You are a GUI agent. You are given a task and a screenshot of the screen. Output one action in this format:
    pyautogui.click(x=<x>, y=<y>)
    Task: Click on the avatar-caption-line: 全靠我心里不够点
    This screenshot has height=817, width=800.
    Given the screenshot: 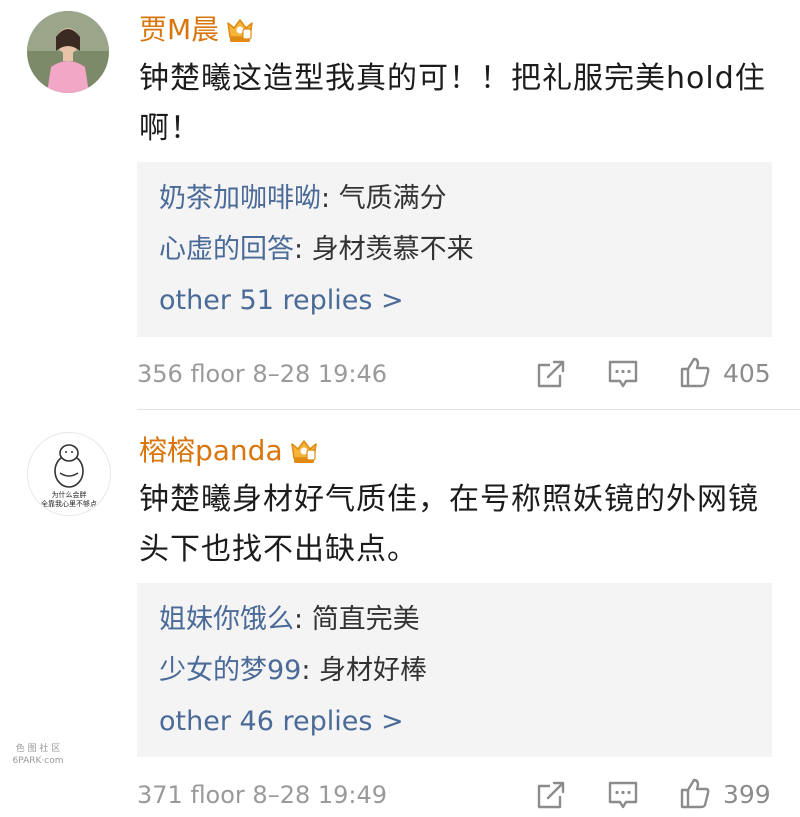 What is the action you would take?
    pyautogui.click(x=69, y=504)
    